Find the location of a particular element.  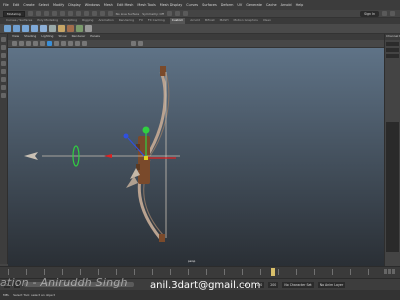

watermark-text: ation - Aniruddh Singh is located at coordinates (64, 282).